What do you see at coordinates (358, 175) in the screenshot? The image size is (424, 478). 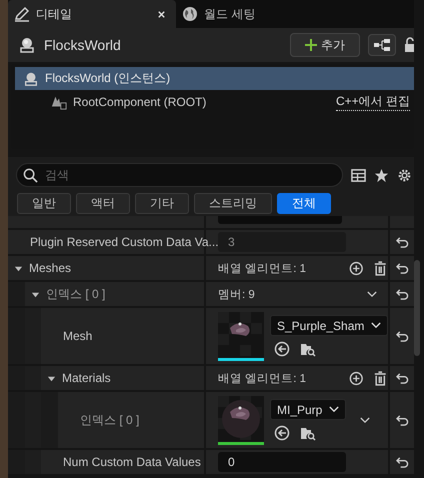 I see `table-icon` at bounding box center [358, 175].